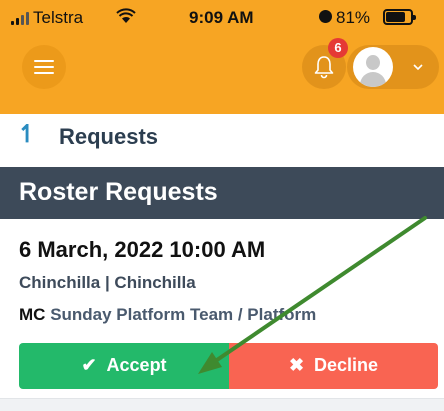 Image resolution: width=444 pixels, height=411 pixels. Describe the element at coordinates (183, 314) in the screenshot. I see `team-name: Sunday Platform Team / Platform` at that location.